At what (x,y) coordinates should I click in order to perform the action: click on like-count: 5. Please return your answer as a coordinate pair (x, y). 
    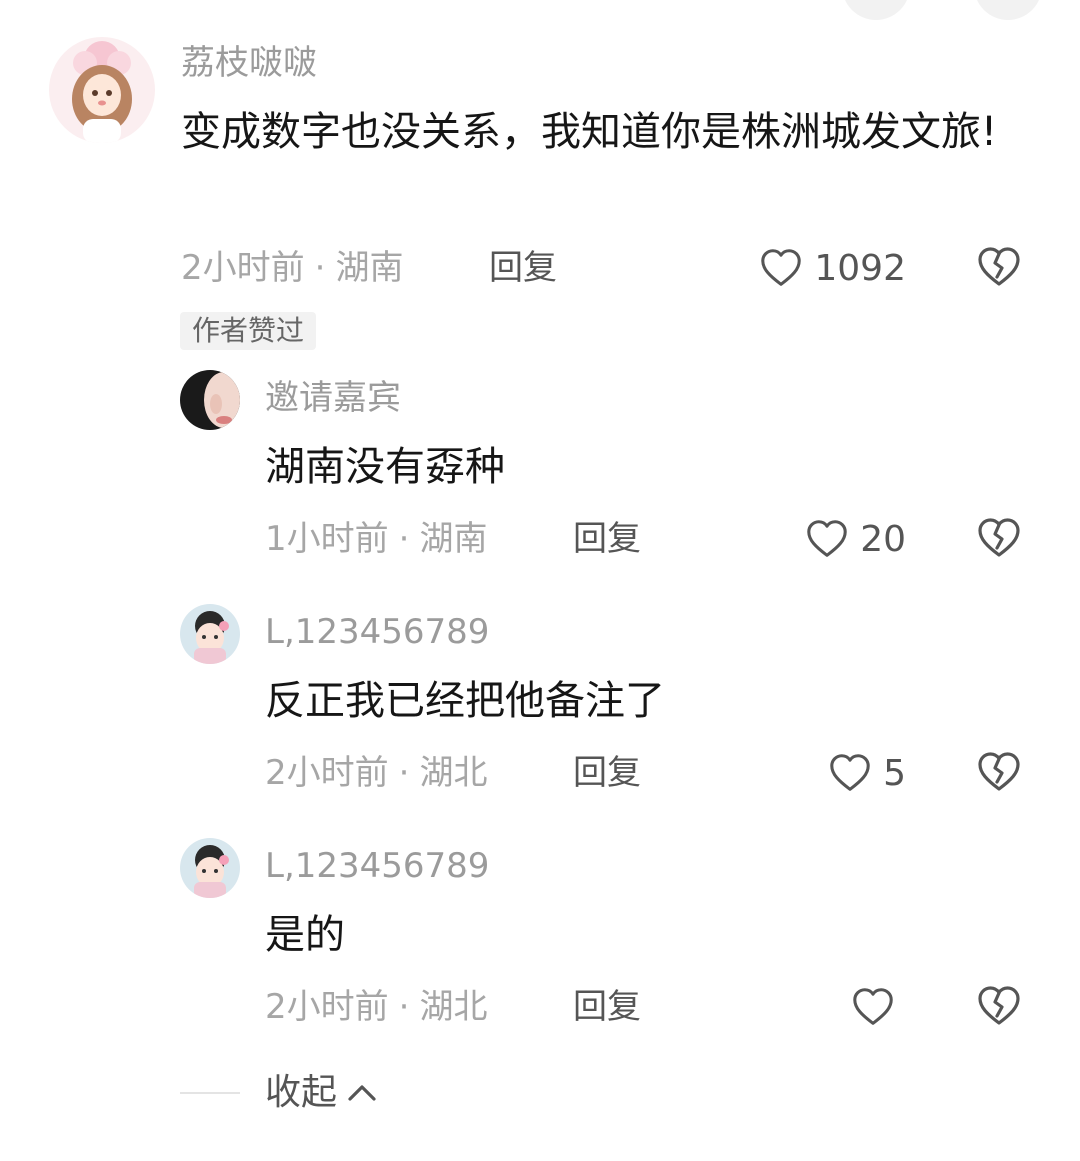
    Looking at the image, I should click on (894, 773).